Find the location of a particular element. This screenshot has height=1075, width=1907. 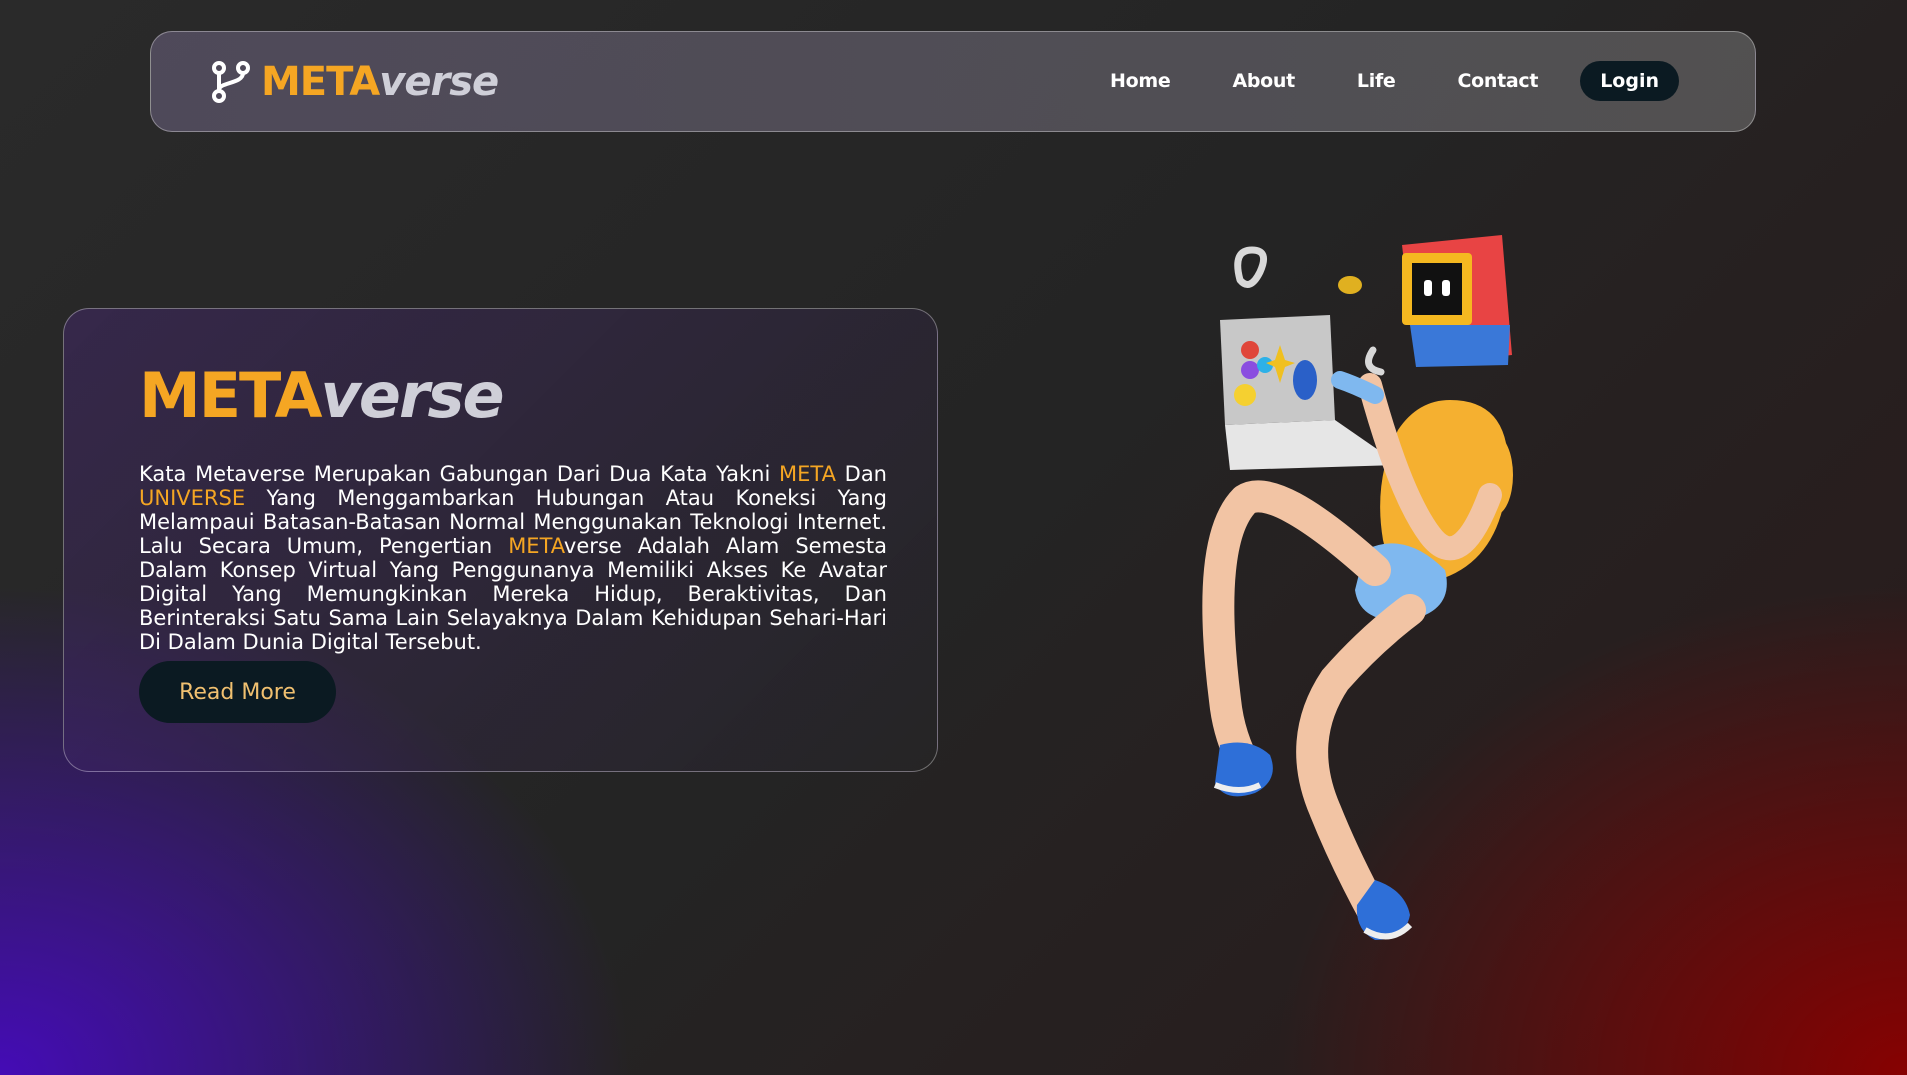

nav-contact-link: Contact is located at coordinates (1498, 81).